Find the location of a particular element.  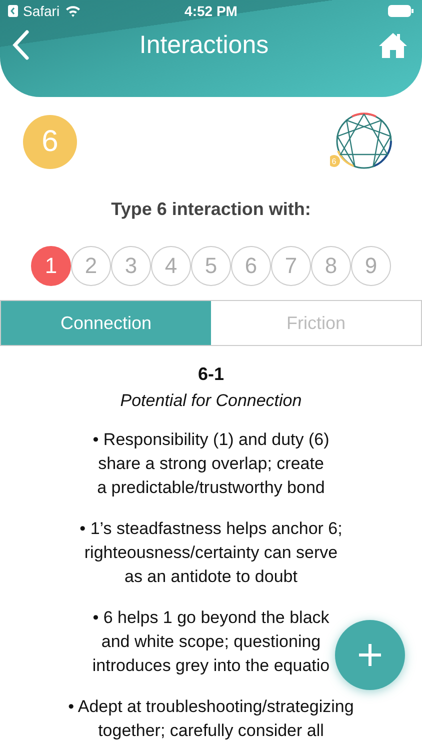

type-selector: 1 is located at coordinates (51, 266).